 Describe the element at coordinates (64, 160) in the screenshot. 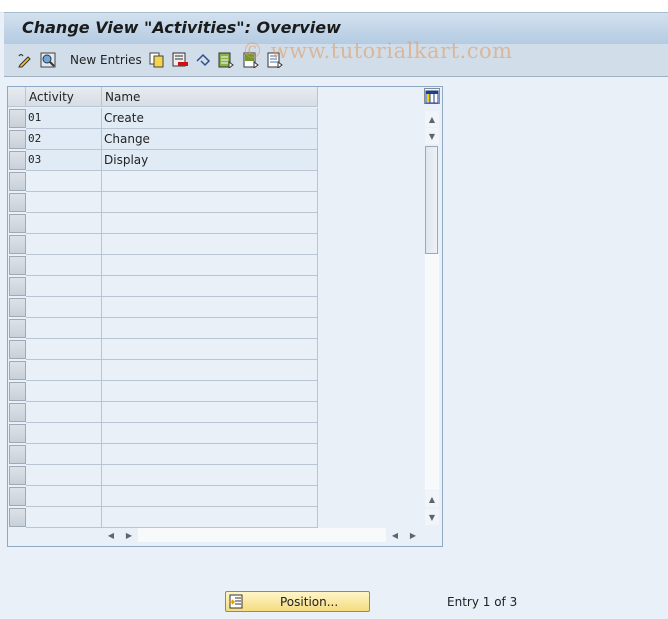

I see `cell-activity: 03` at that location.